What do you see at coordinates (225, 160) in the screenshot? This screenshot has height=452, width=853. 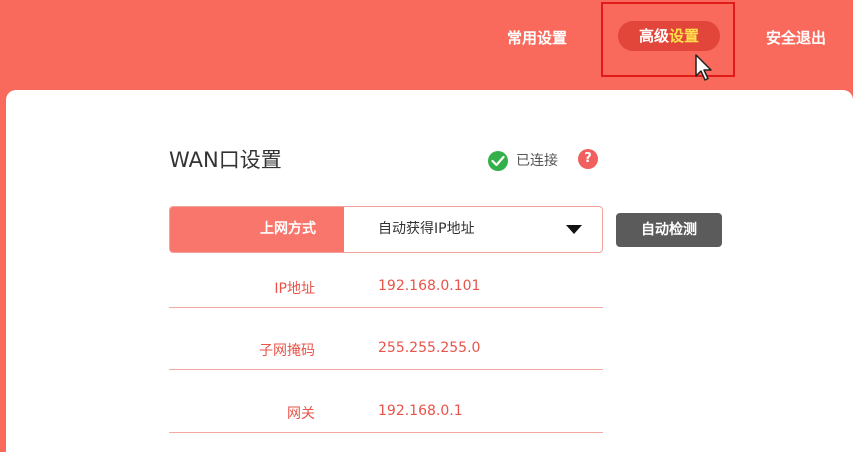 I see `page-title: WAN口设置` at bounding box center [225, 160].